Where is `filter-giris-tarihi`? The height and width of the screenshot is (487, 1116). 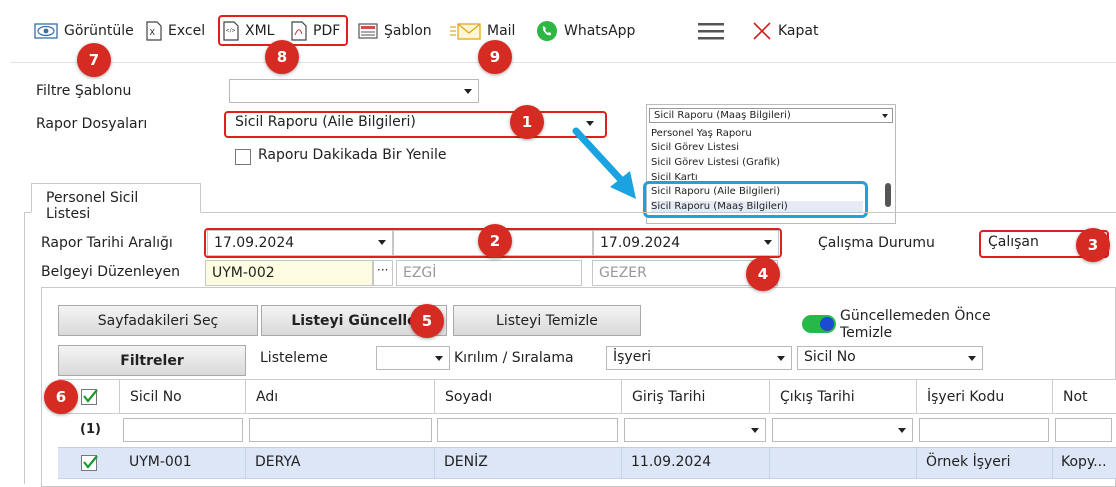 filter-giris-tarihi is located at coordinates (695, 430).